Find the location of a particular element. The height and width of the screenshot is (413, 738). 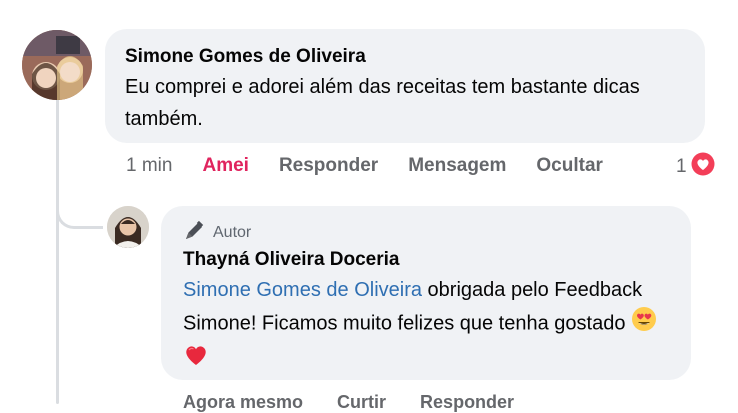

hide-button: Ocultar is located at coordinates (569, 166).